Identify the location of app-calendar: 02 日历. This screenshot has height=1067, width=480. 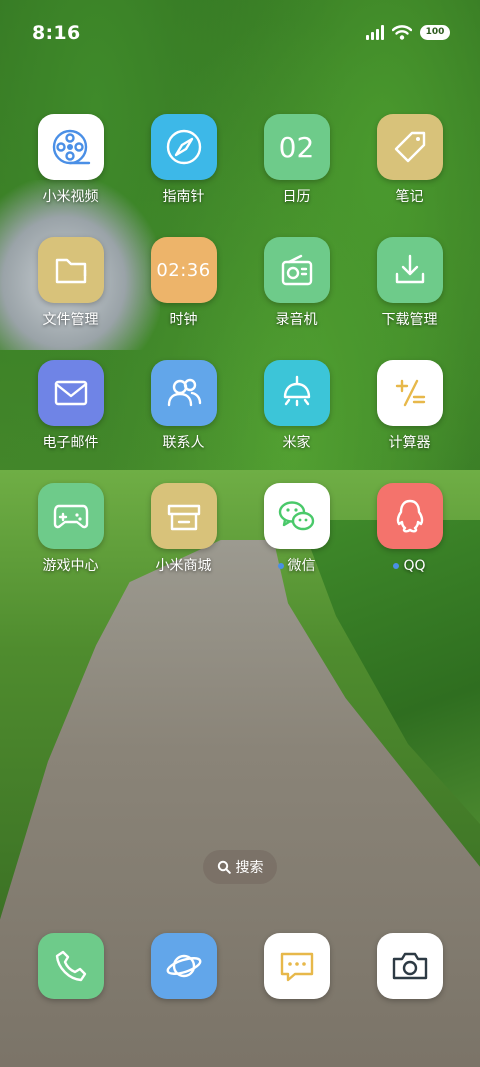
(296, 159).